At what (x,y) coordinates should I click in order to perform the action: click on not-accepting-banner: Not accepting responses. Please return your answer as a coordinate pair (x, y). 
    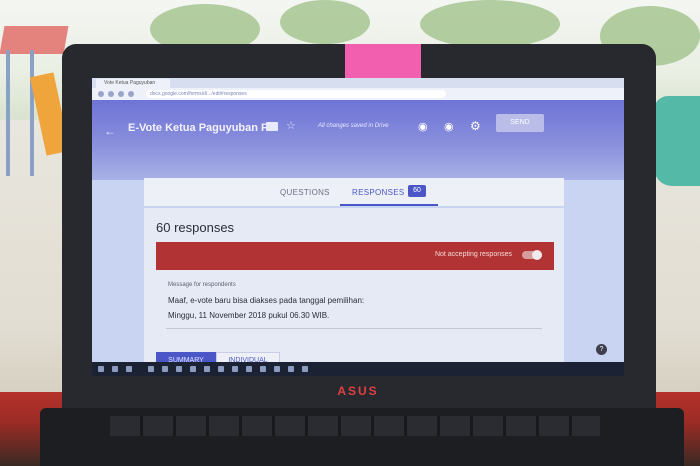
    Looking at the image, I should click on (355, 256).